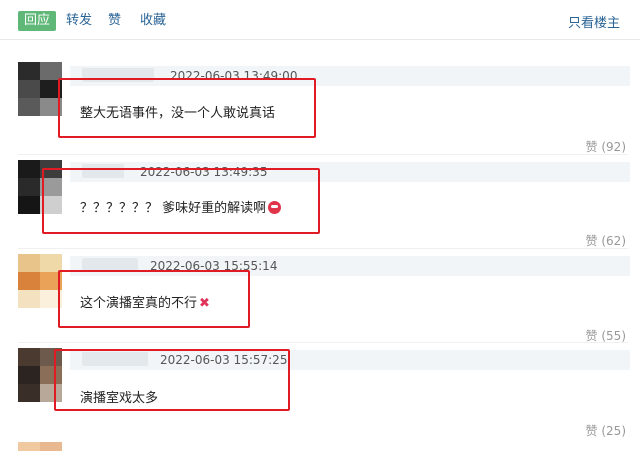 The height and width of the screenshot is (451, 640). I want to click on toolbar: 回应 转发 赞 收藏 只看楼主, so click(320, 20).